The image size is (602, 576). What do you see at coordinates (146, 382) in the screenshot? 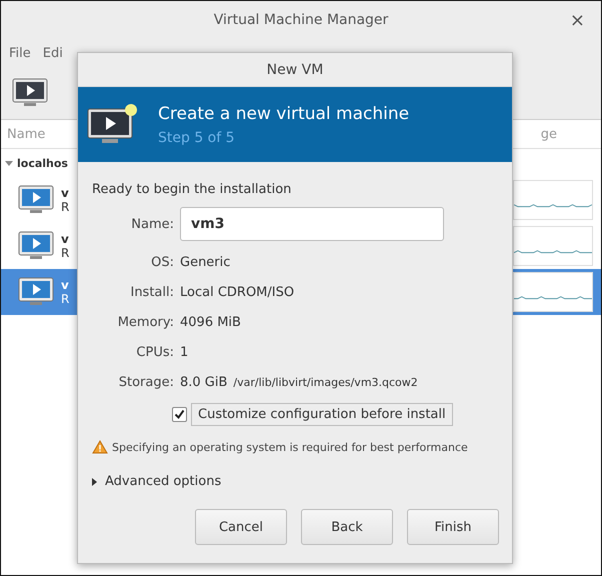
I see `field-label: Storage:` at bounding box center [146, 382].